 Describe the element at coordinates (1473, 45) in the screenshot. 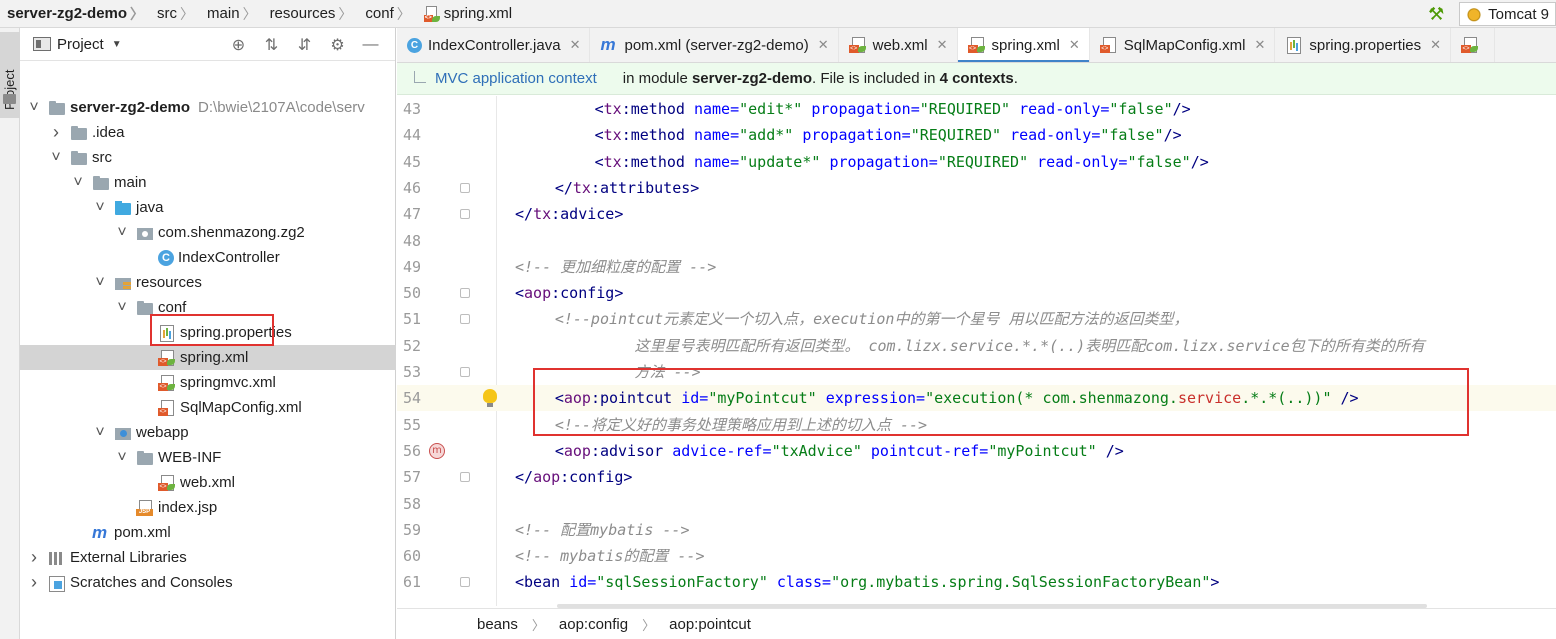

I see `more-tabs-xml-icon` at that location.